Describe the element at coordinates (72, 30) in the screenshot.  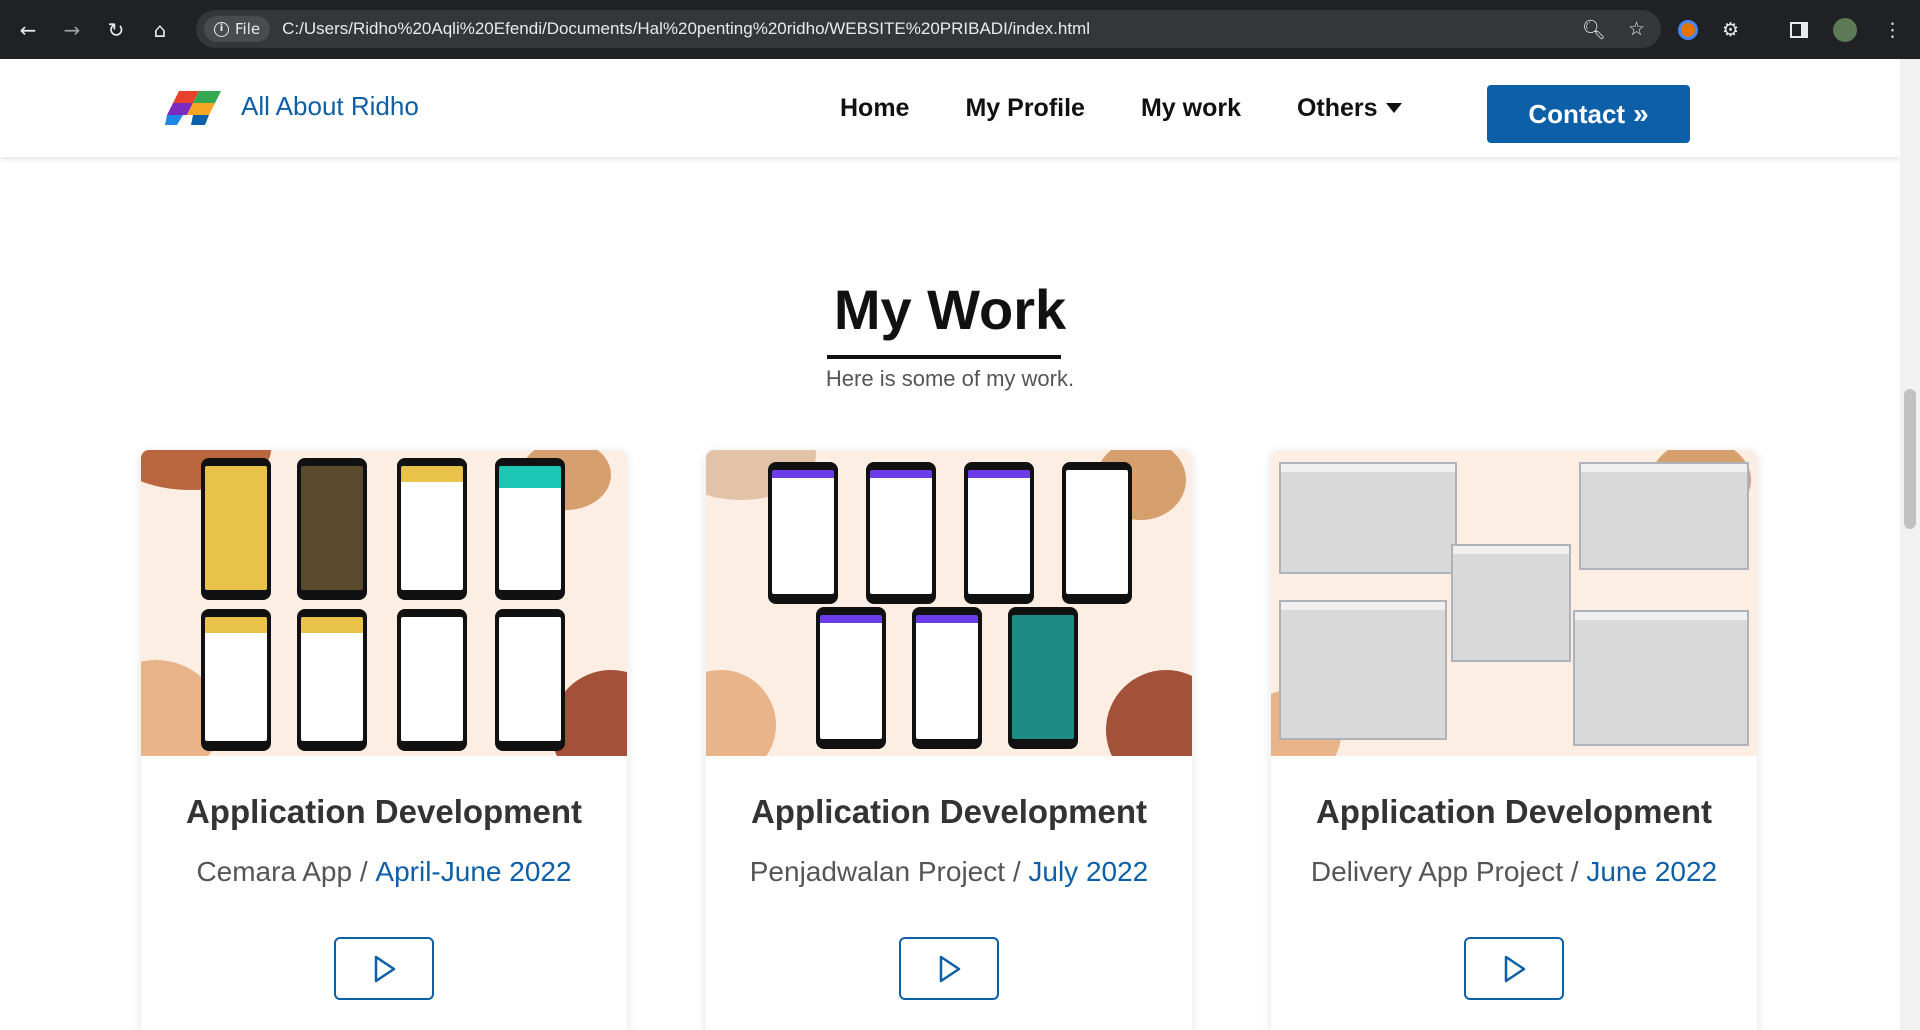
I see `forward-icon: →` at that location.